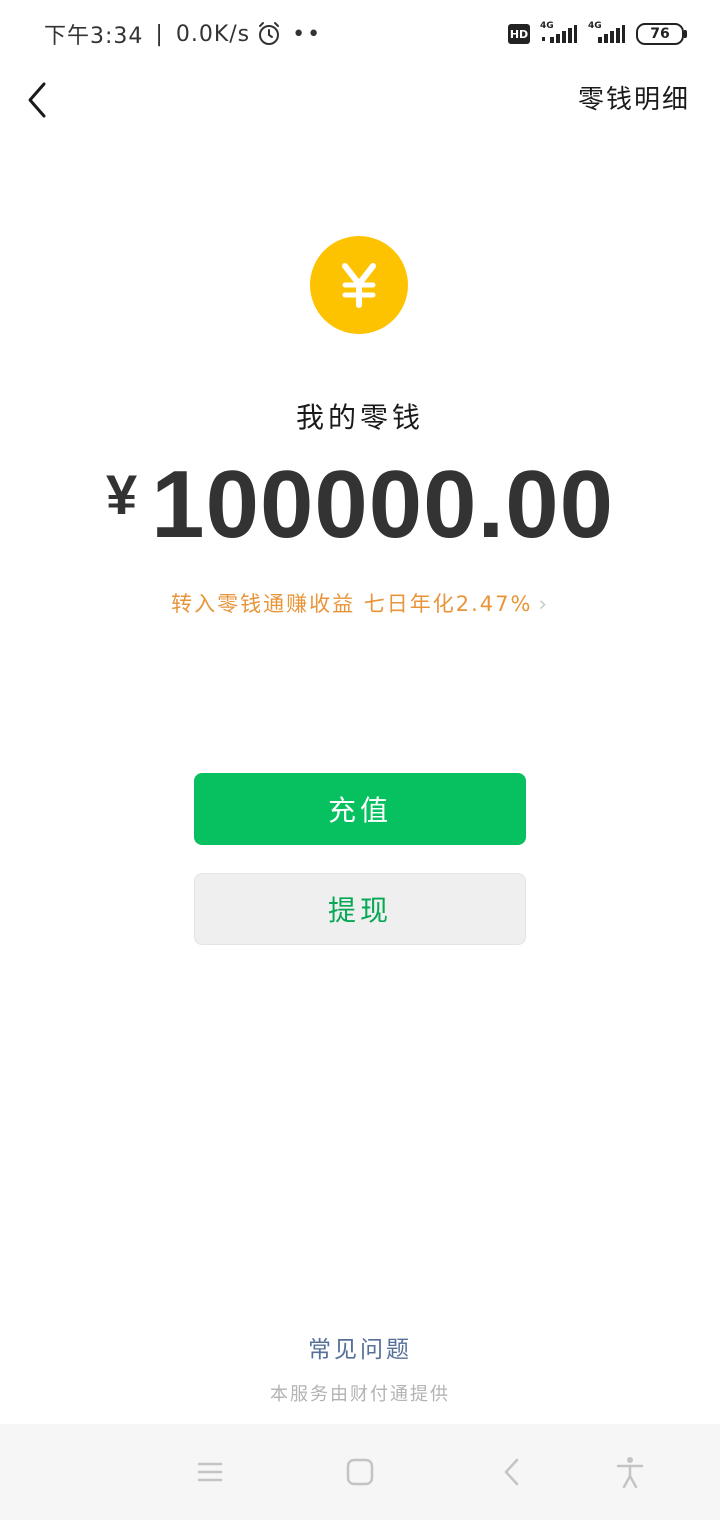 The height and width of the screenshot is (1520, 720). What do you see at coordinates (37, 100) in the screenshot?
I see `chevron-left-icon` at bounding box center [37, 100].